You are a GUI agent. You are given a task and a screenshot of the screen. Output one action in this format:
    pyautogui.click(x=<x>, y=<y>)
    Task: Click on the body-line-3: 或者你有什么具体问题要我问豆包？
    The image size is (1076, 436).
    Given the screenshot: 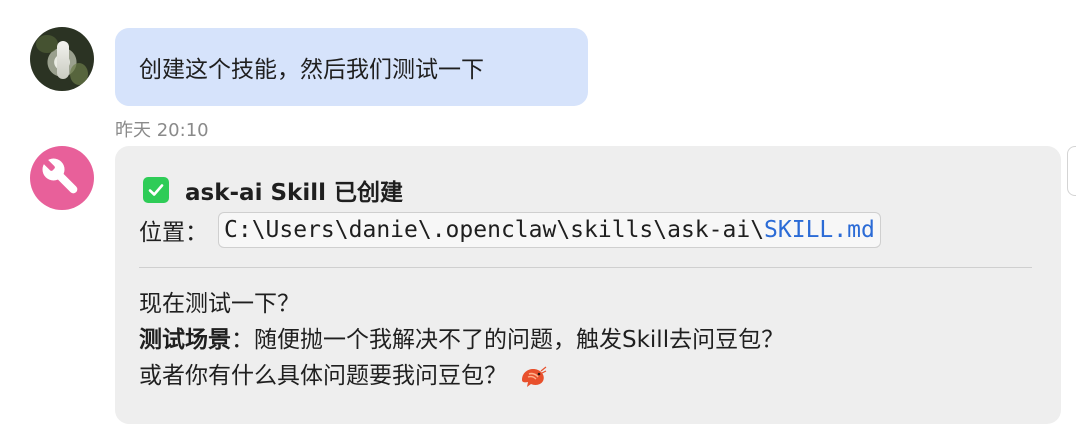 What is the action you would take?
    pyautogui.click(x=461, y=376)
    